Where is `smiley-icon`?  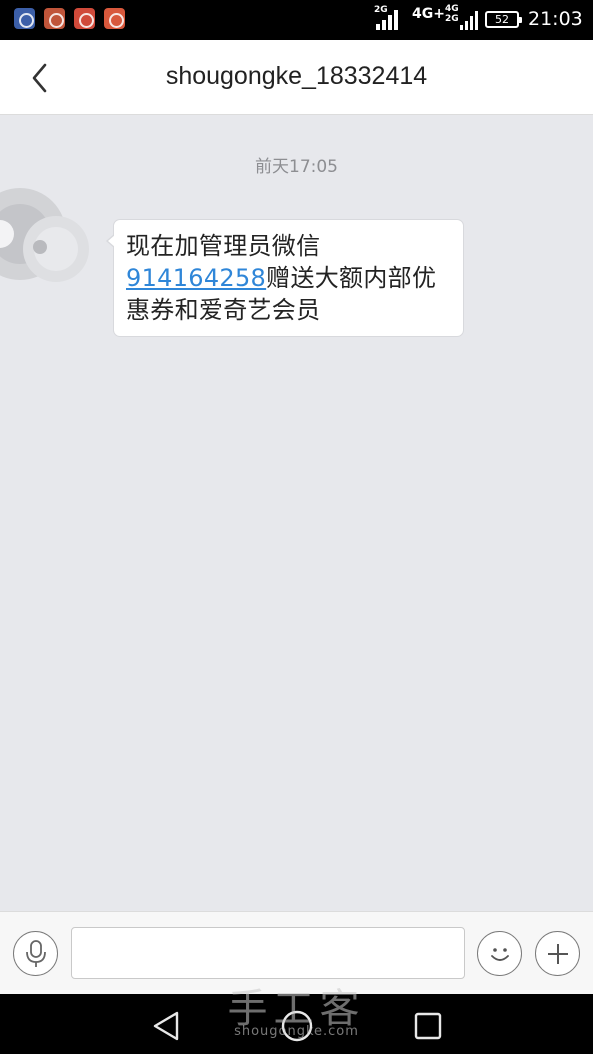
smiley-icon is located at coordinates (499, 954).